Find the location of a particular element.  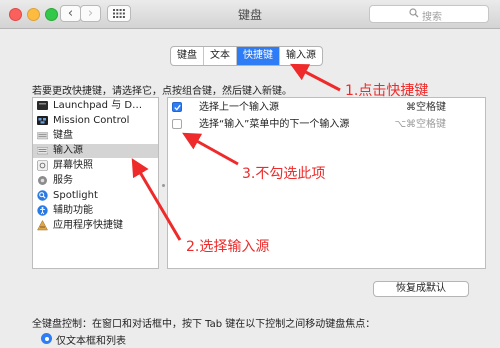

list-item-app-shortcuts: 应用程序快捷键 is located at coordinates (95, 226).